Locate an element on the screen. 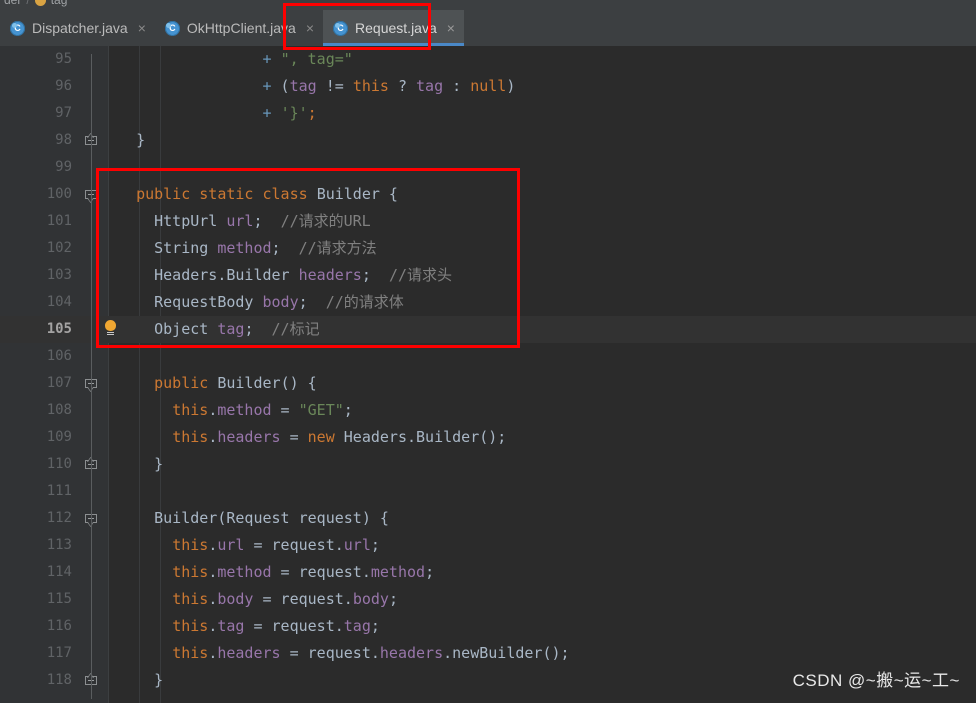 This screenshot has height=703, width=976. line-number: 113 is located at coordinates (36, 545).